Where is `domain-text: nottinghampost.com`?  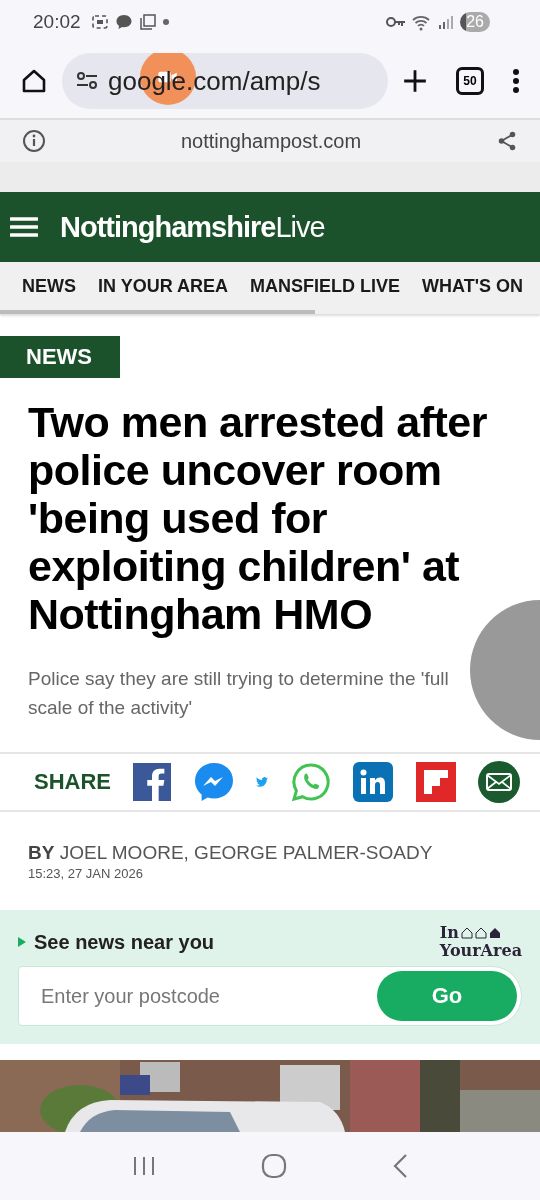
domain-text: nottinghampost.com is located at coordinates (271, 141).